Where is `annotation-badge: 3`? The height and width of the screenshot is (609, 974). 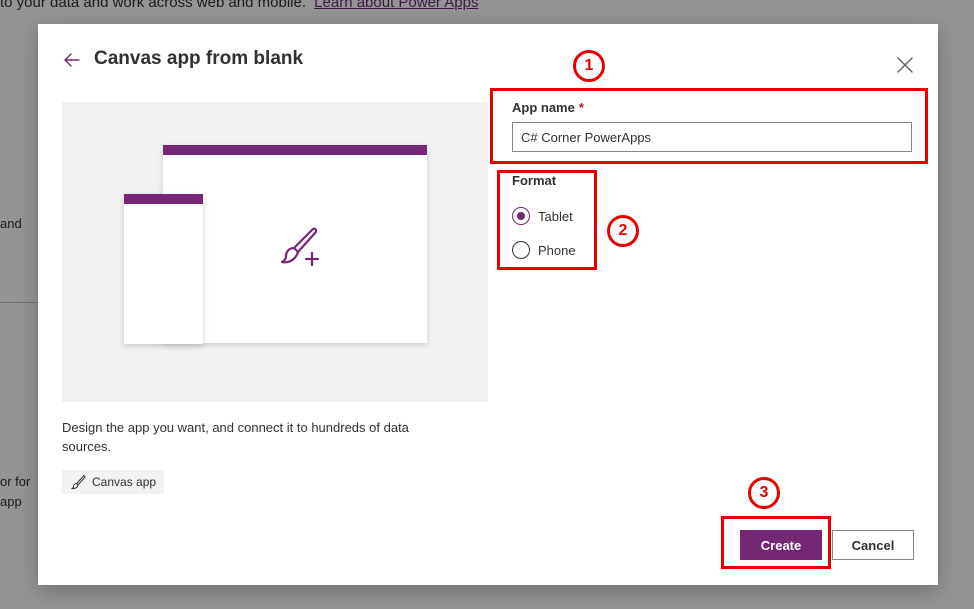 annotation-badge: 3 is located at coordinates (764, 493).